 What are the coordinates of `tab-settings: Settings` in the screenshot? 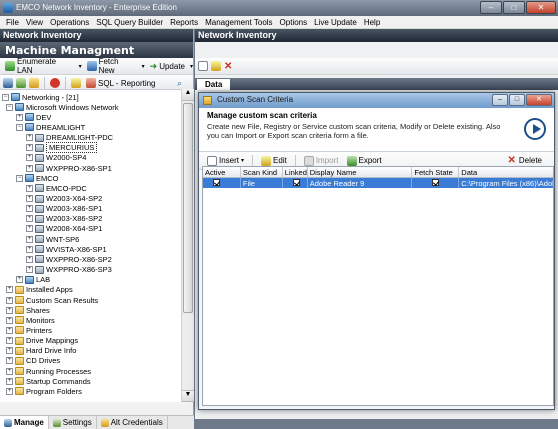 It's located at (73, 422).